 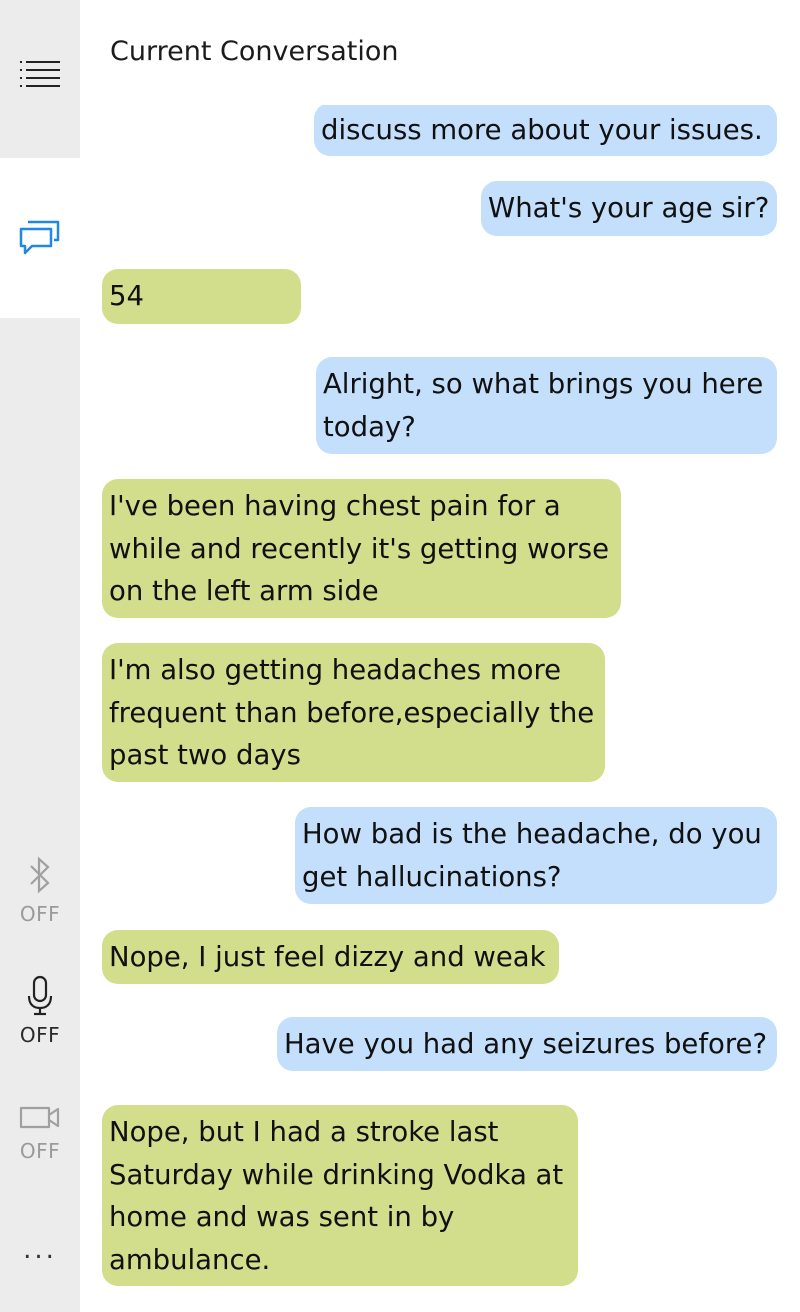 I want to click on camera-status: OFF, so click(x=40, y=1151).